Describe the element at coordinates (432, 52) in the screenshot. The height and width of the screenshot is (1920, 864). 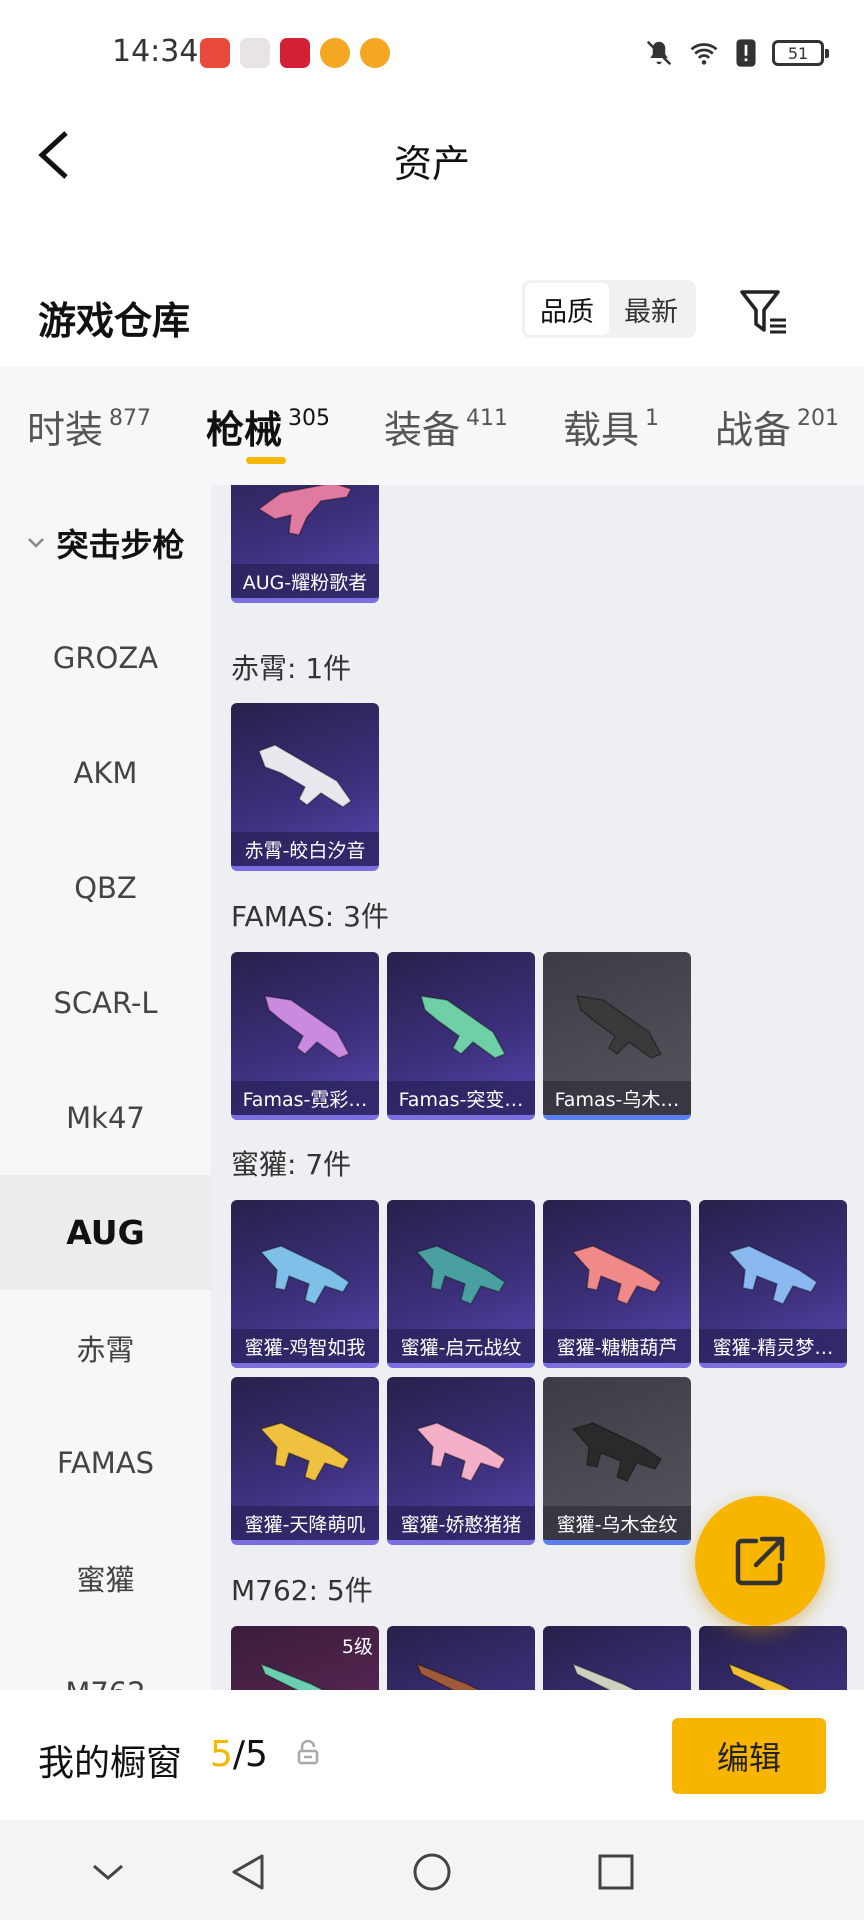
I see `status-bar: 14:34 51` at that location.